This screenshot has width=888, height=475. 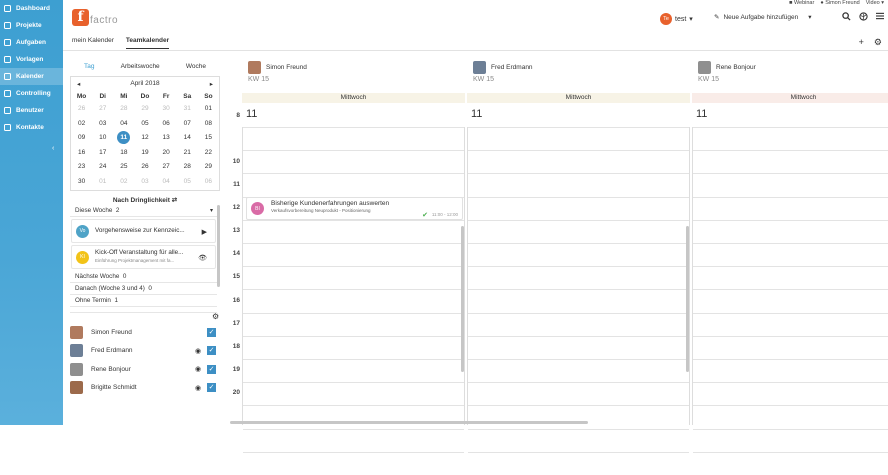 I want to click on task-card: Vo Vorgehensweise zur Kennzeic... ▶, so click(x=143, y=231).